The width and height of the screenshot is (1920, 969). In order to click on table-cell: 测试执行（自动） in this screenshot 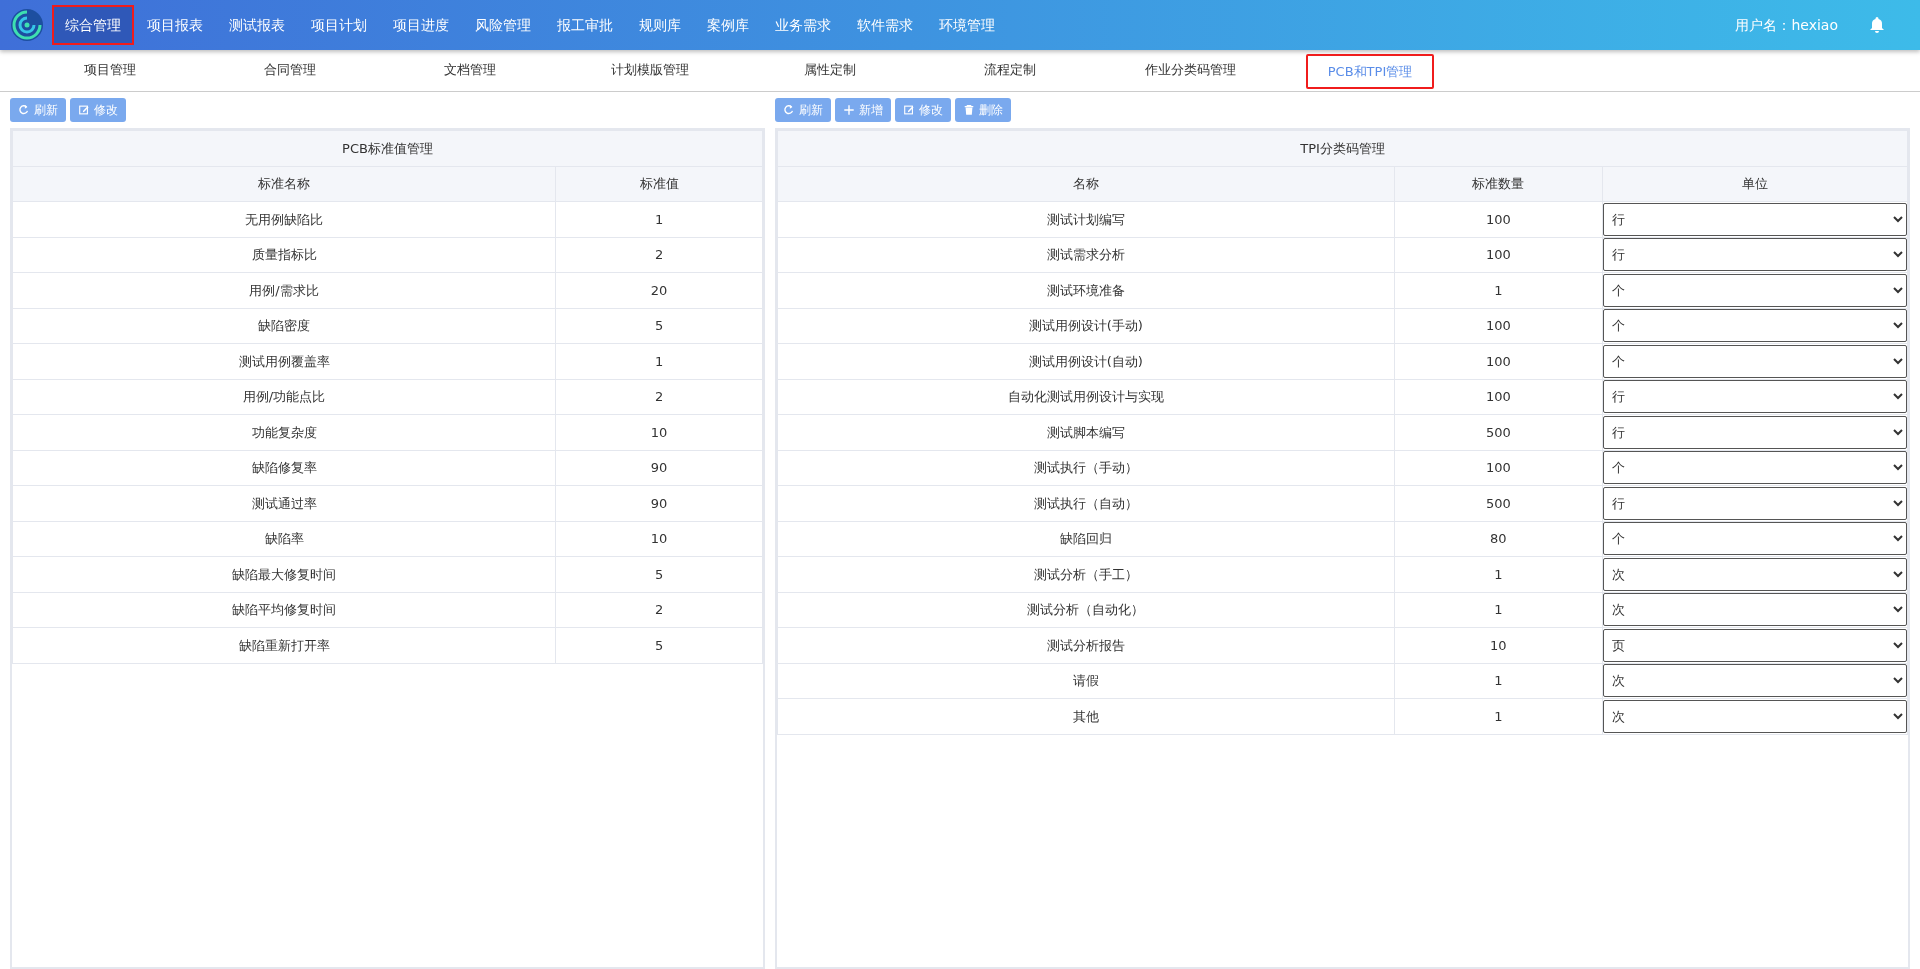, I will do `click(1086, 503)`.